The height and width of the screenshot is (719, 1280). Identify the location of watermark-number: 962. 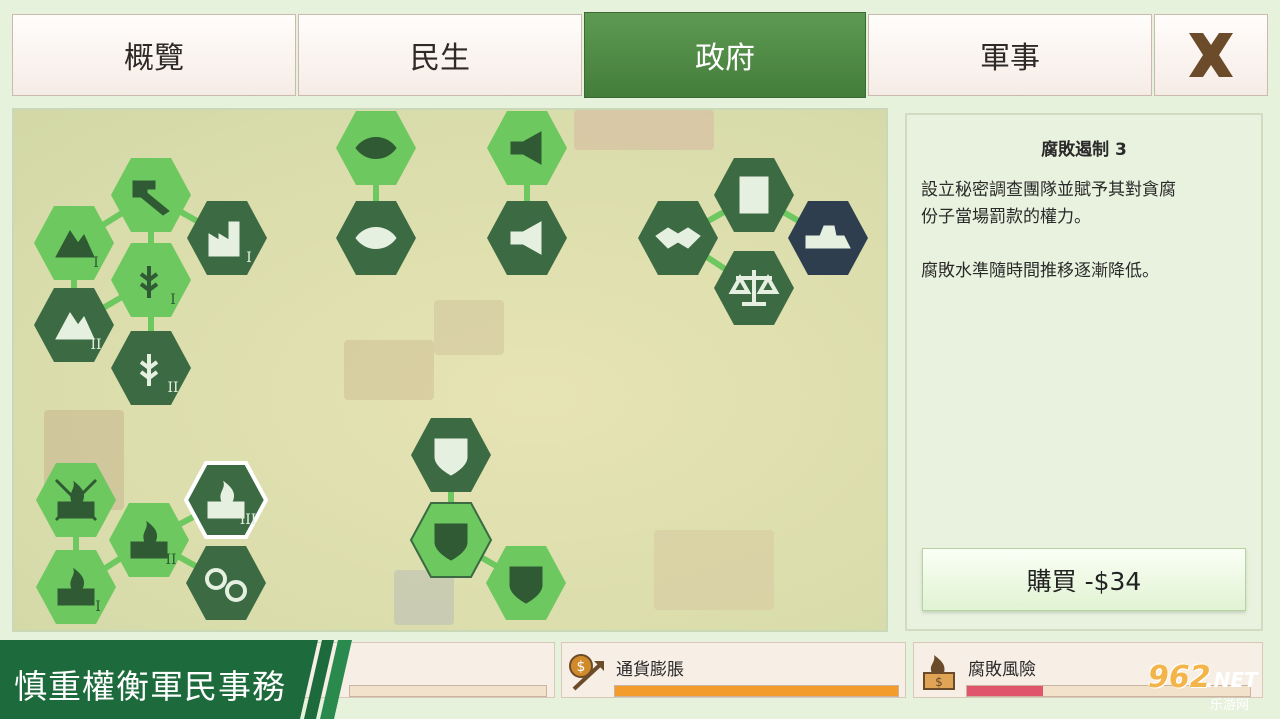
(1179, 677).